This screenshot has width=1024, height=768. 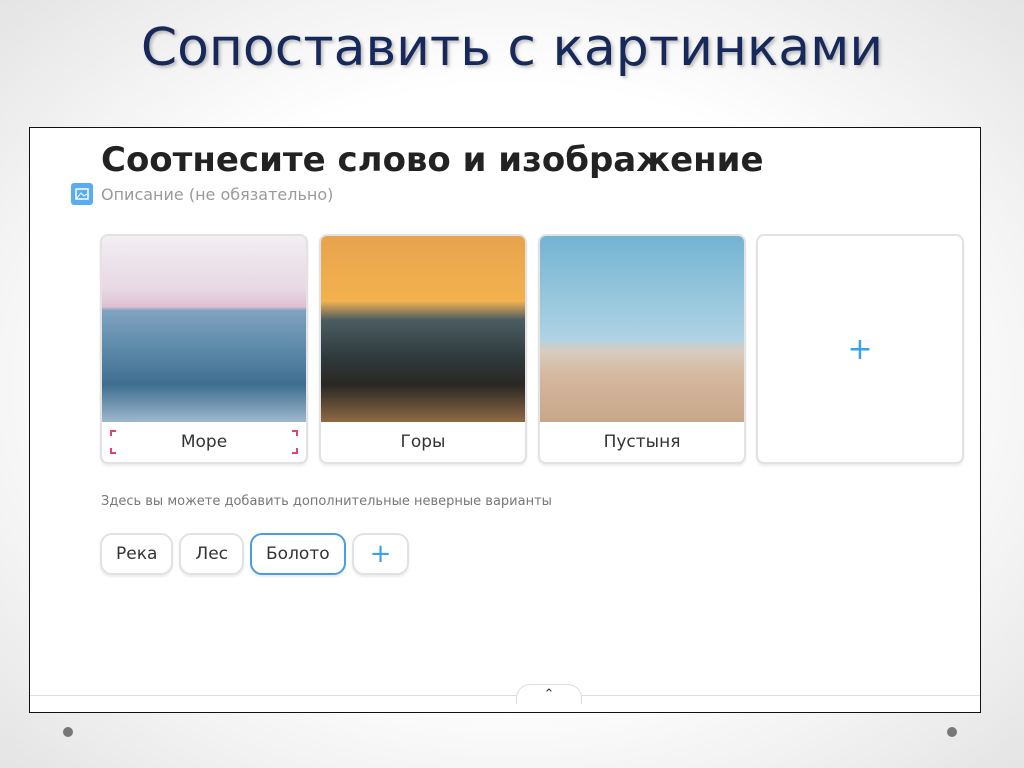 I want to click on add-distractor-button: +, so click(x=380, y=554).